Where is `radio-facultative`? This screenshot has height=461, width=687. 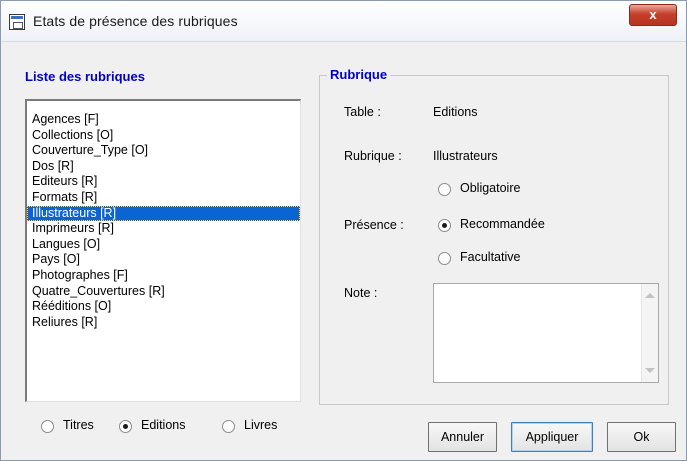
radio-facultative is located at coordinates (444, 258).